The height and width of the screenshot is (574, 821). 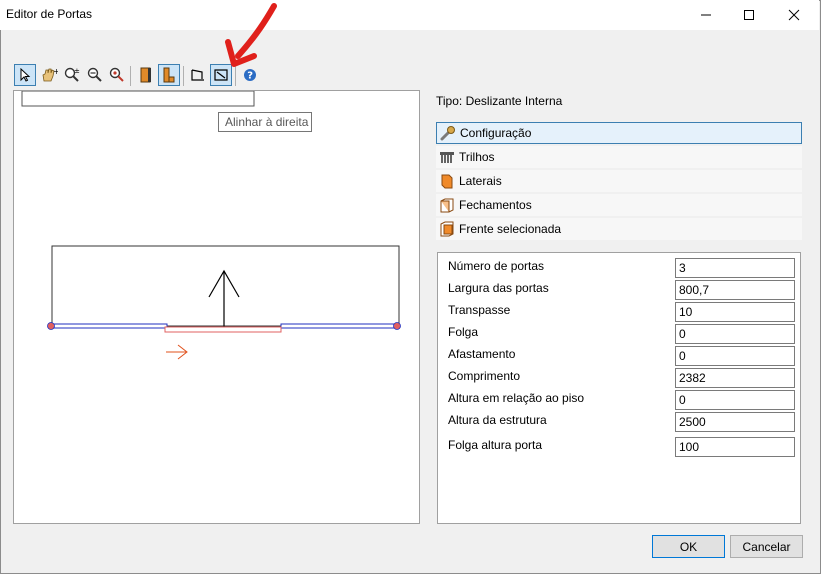 What do you see at coordinates (619, 157) in the screenshot?
I see `section-trilhos: Trilhos` at bounding box center [619, 157].